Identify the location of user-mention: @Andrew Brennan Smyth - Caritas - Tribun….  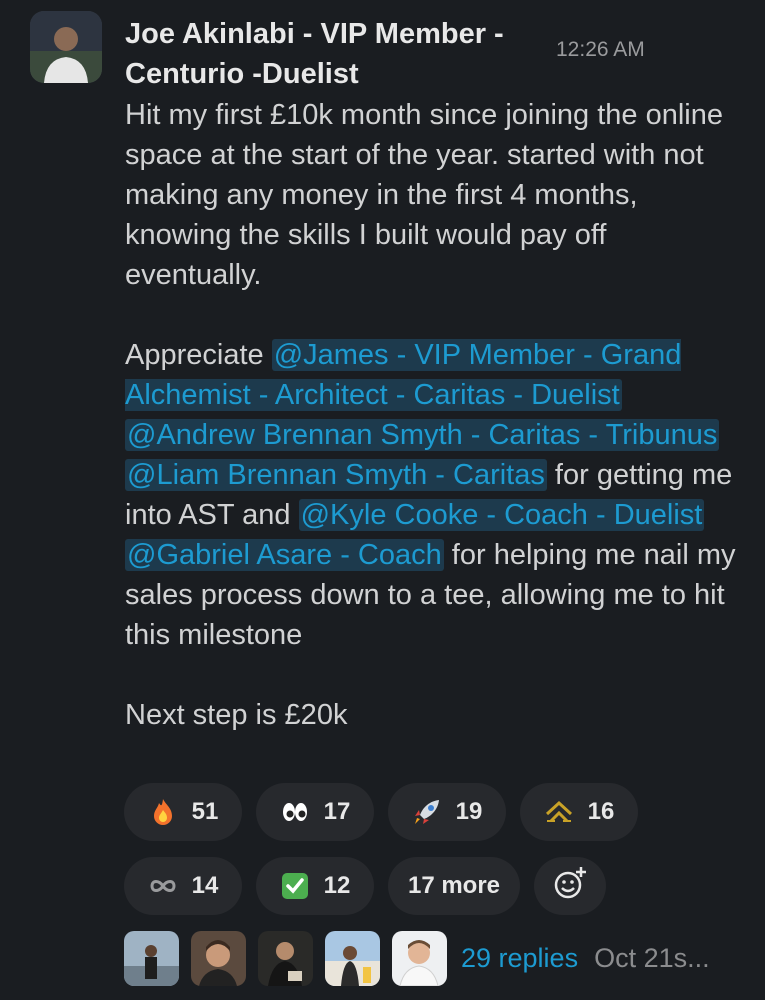
(422, 435).